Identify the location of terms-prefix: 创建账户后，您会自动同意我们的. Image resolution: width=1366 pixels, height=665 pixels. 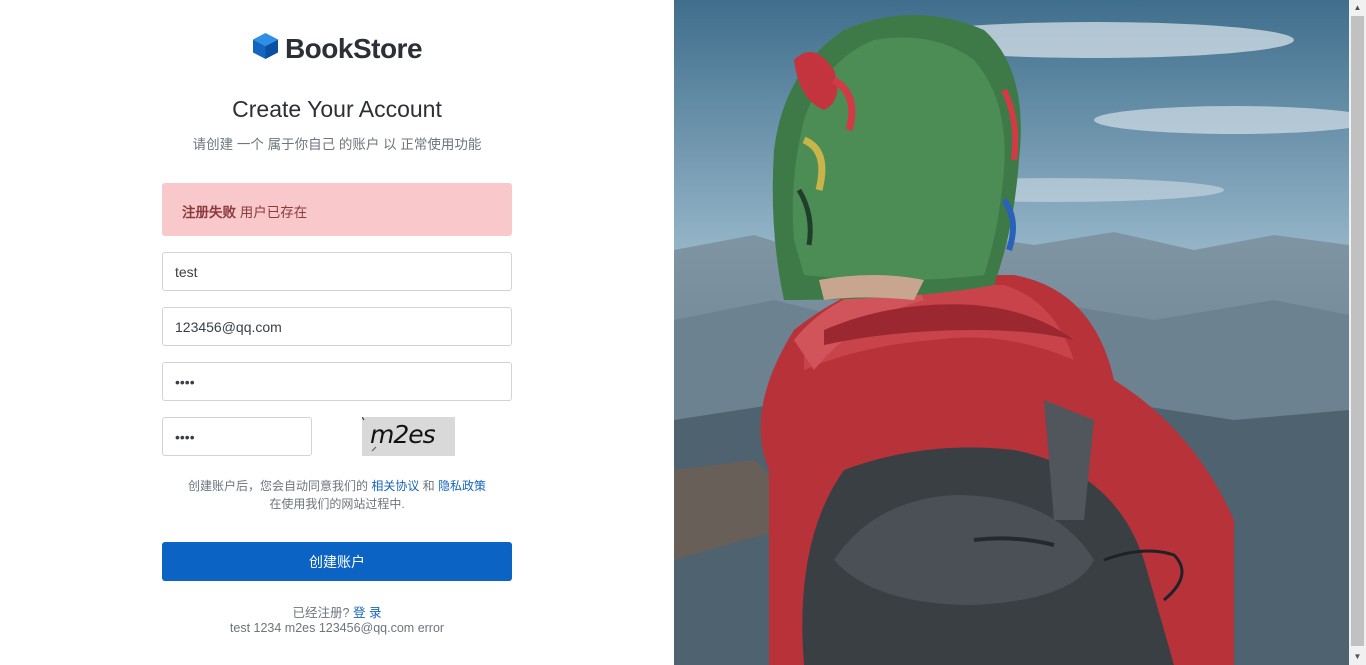
(279, 486).